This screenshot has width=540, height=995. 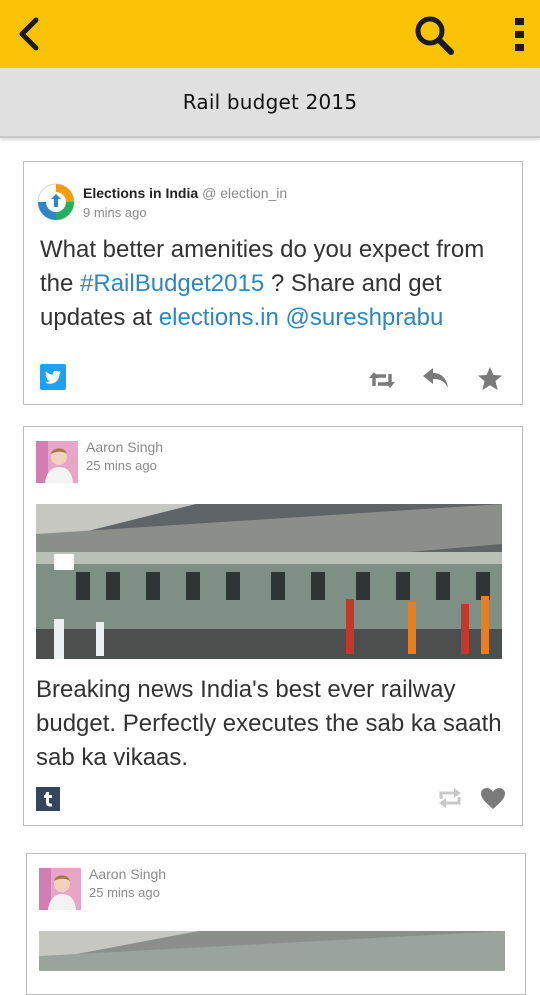 What do you see at coordinates (60, 283) in the screenshot?
I see `text-fragment: the` at bounding box center [60, 283].